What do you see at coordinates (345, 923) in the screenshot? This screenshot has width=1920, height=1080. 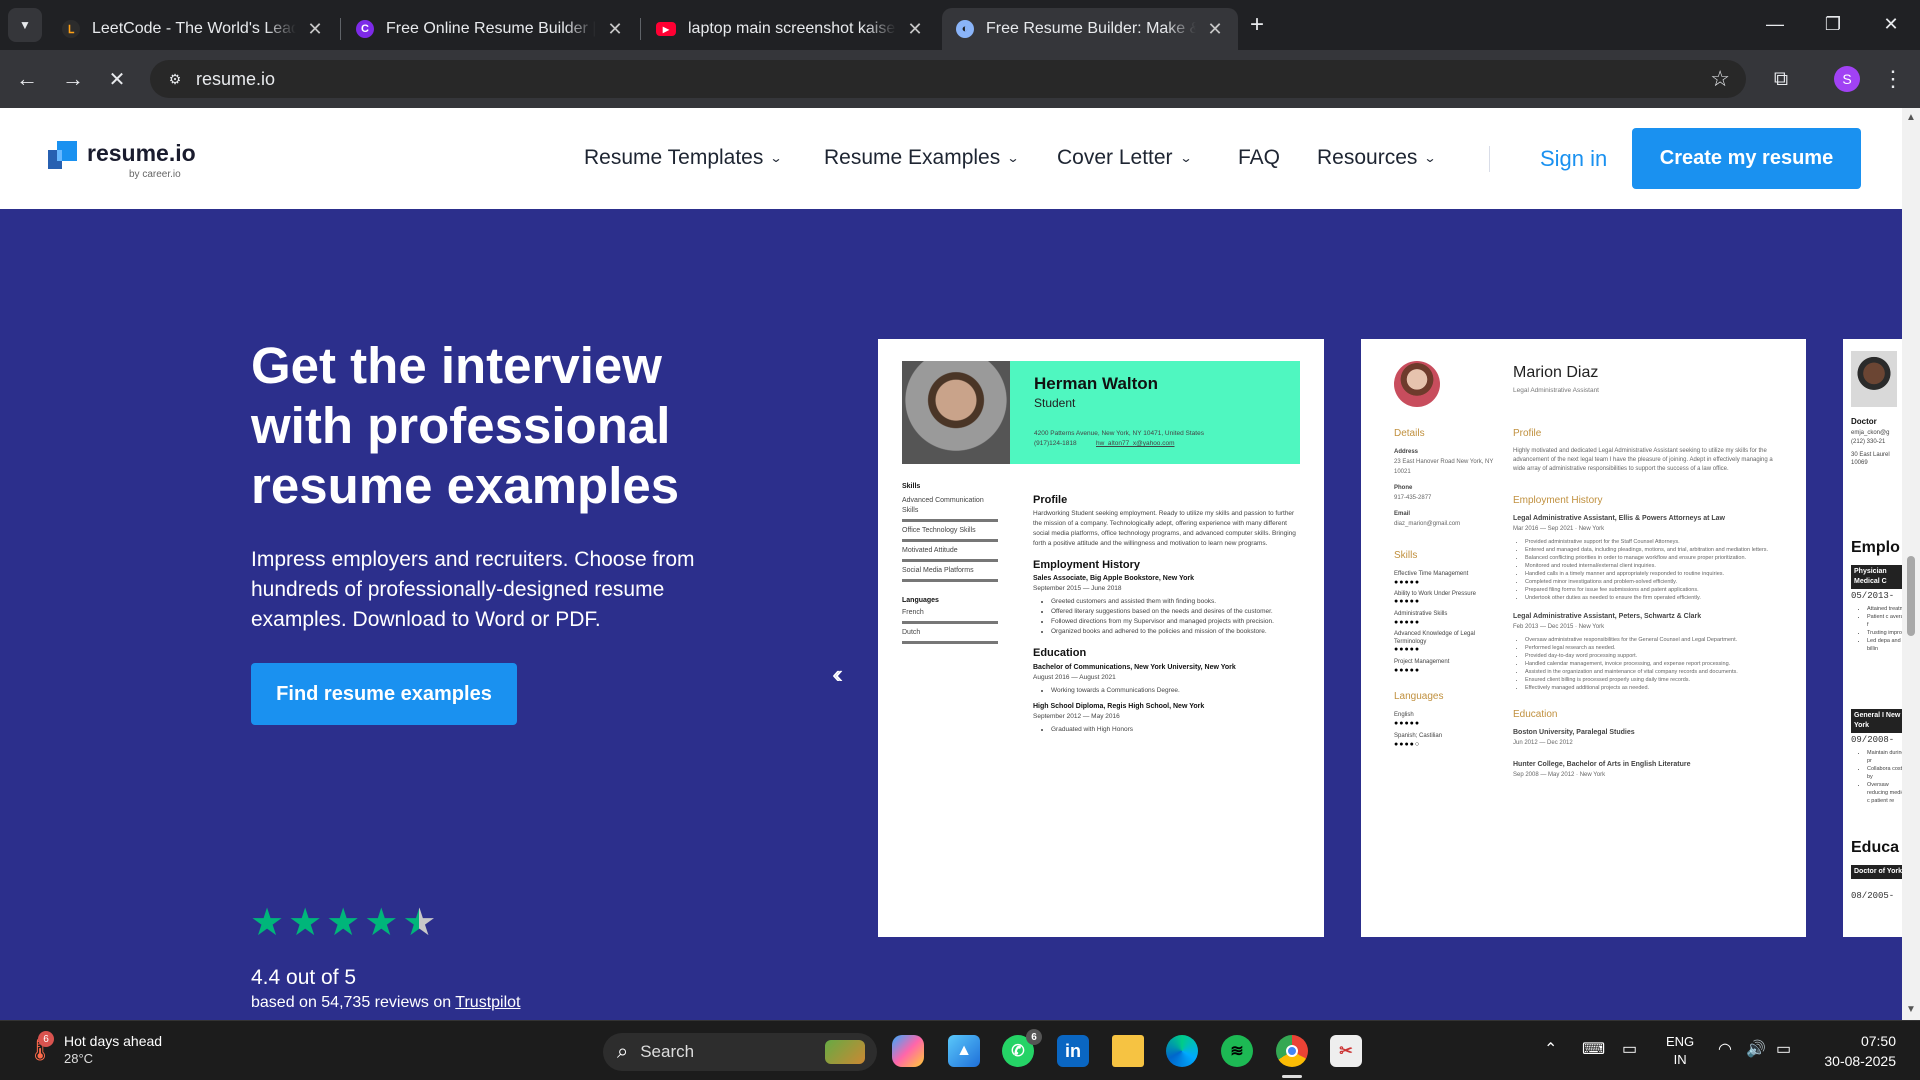 I see `trustpilot-stars: ★ ★ ★ ★ ★` at bounding box center [345, 923].